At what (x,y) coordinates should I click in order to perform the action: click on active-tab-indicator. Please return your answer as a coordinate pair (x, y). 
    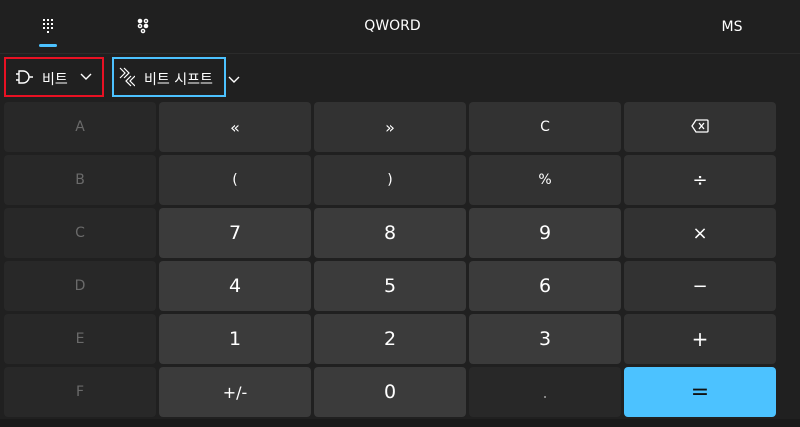
    Looking at the image, I should click on (48, 45).